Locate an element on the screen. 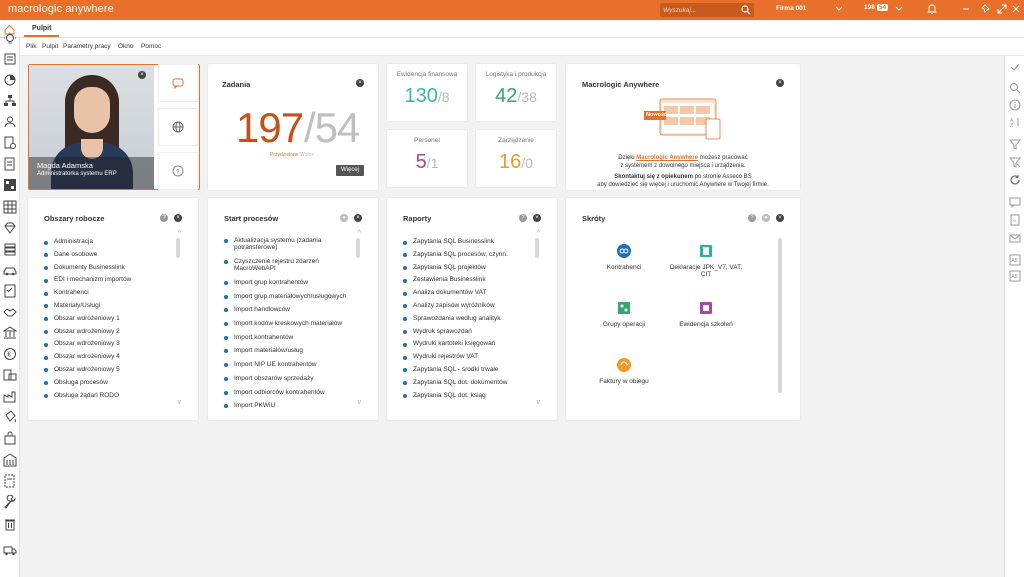 The image size is (1024, 577). refresh-icon is located at coordinates (1015, 180).